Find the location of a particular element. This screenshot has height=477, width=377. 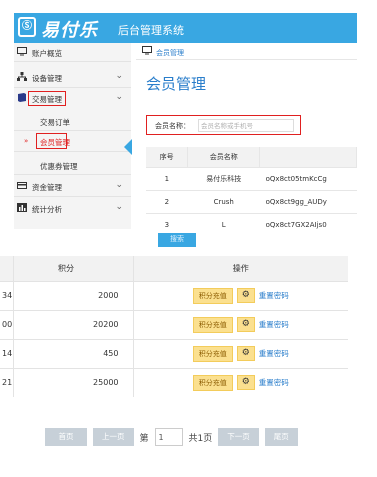

table-row: 2 Crush oQx8ct9gg_AUDy is located at coordinates (251, 201).